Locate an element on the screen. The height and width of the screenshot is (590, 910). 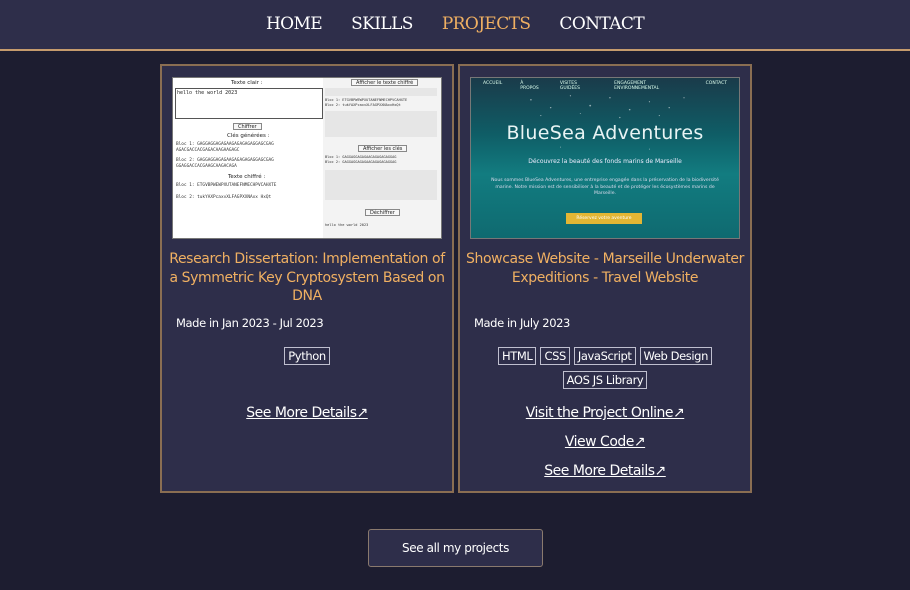
bluesea-nav-item: VISITES GUIDÉES is located at coordinates (570, 86).